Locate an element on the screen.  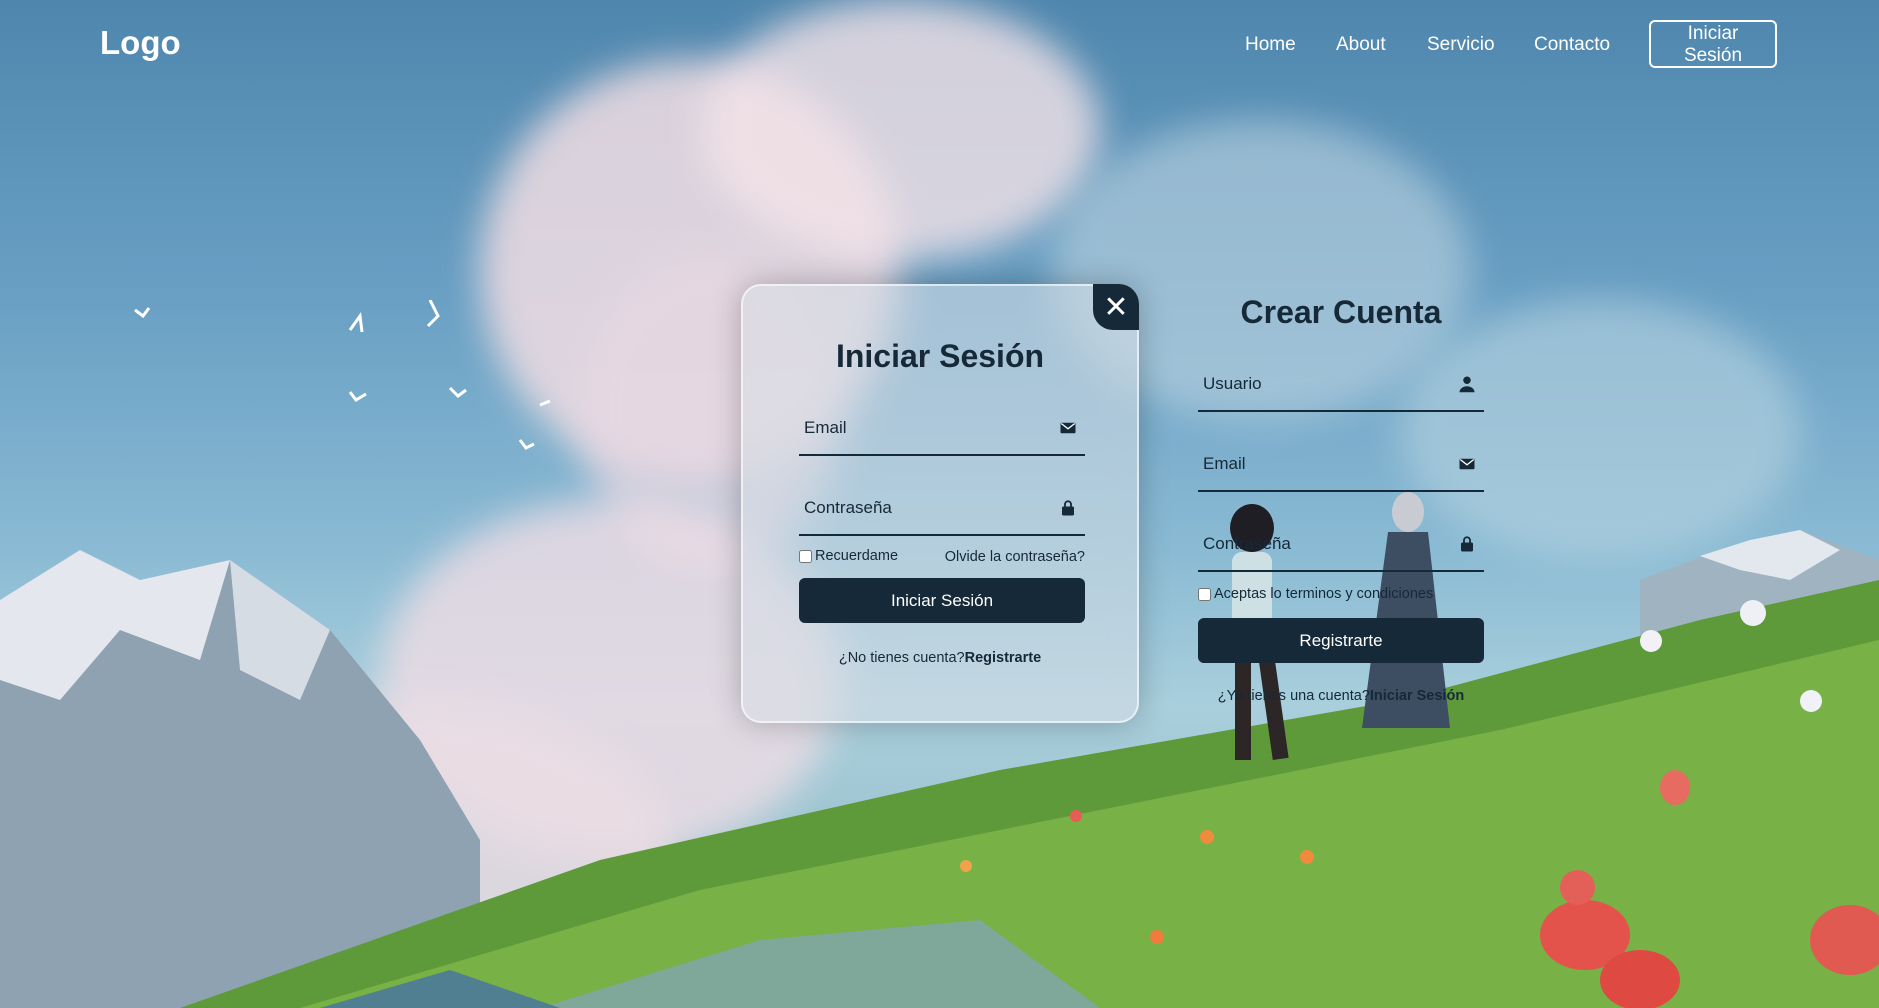
logo: Logo is located at coordinates (140, 43).